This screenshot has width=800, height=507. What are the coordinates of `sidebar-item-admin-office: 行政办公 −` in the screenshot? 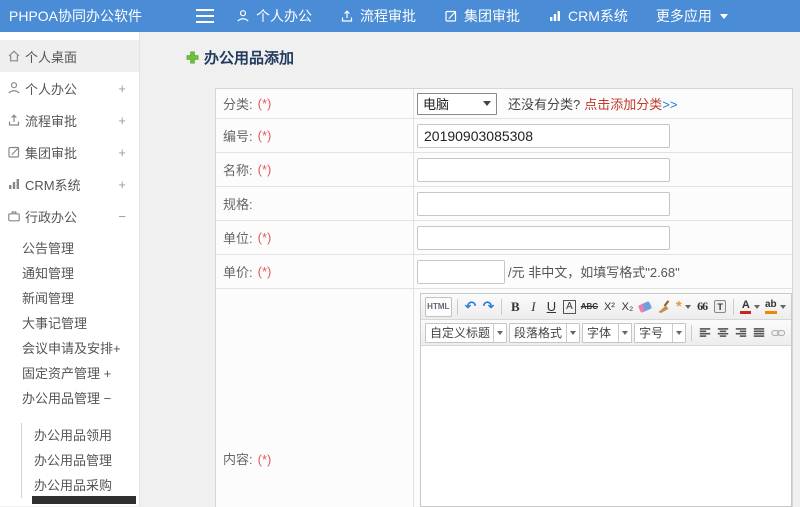 It's located at (69, 216).